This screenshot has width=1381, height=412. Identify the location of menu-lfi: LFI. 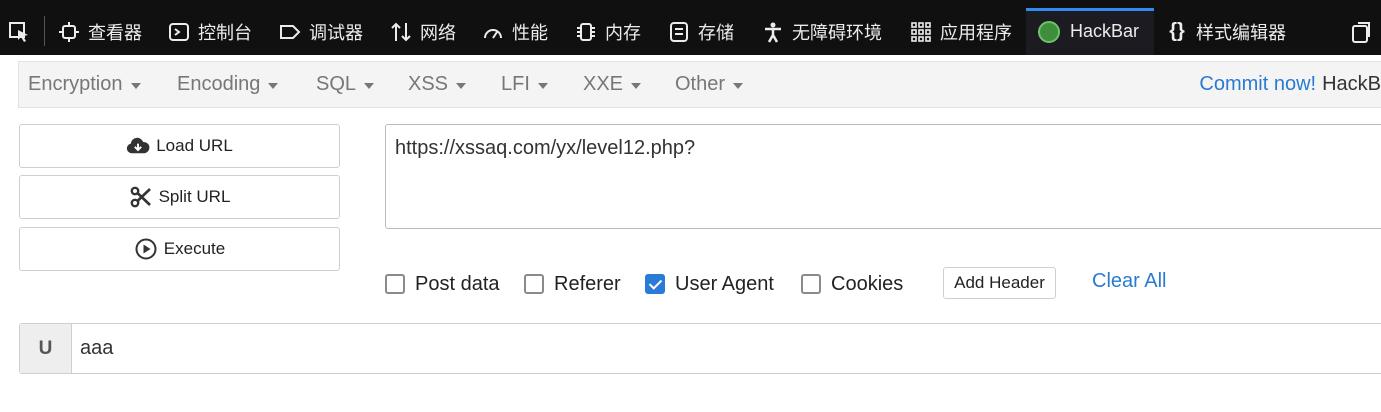
(524, 84).